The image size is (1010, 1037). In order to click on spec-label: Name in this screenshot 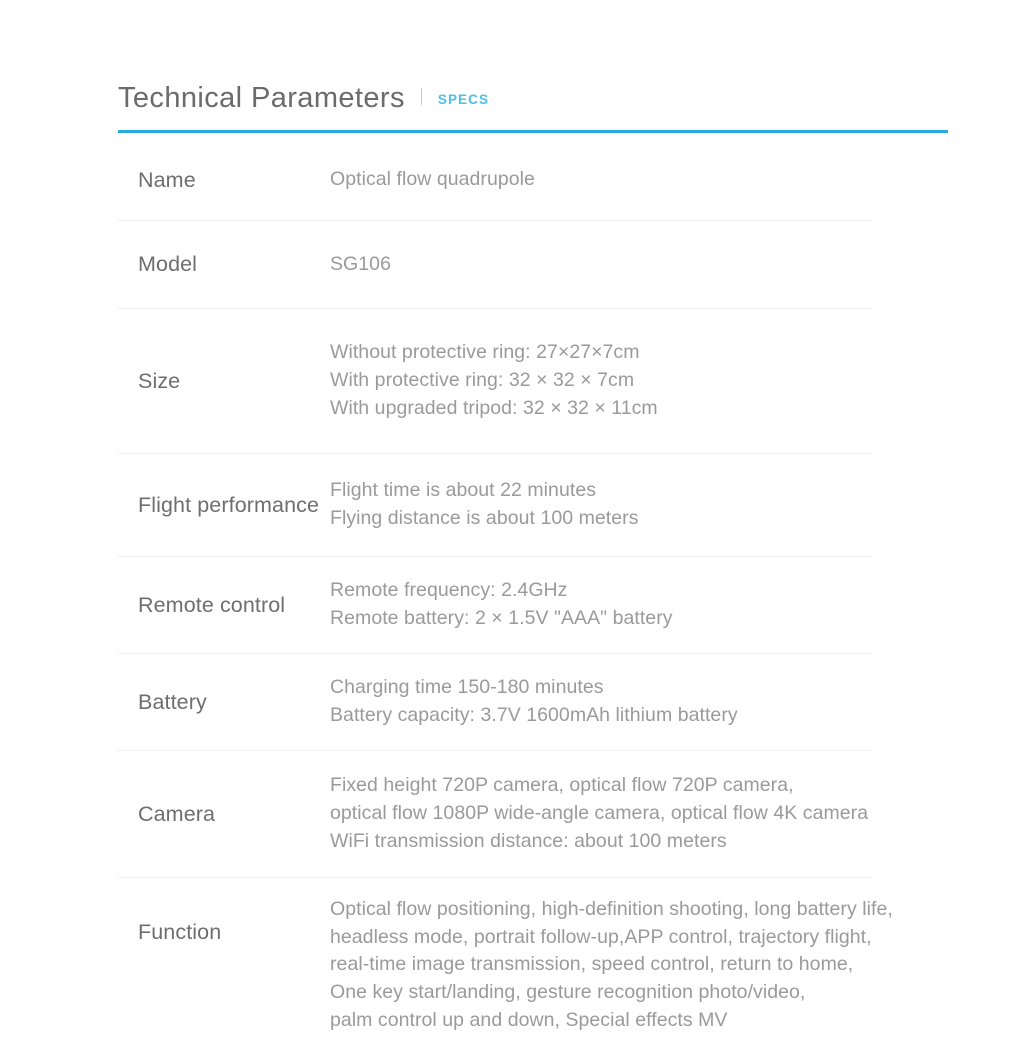, I will do `click(167, 179)`.